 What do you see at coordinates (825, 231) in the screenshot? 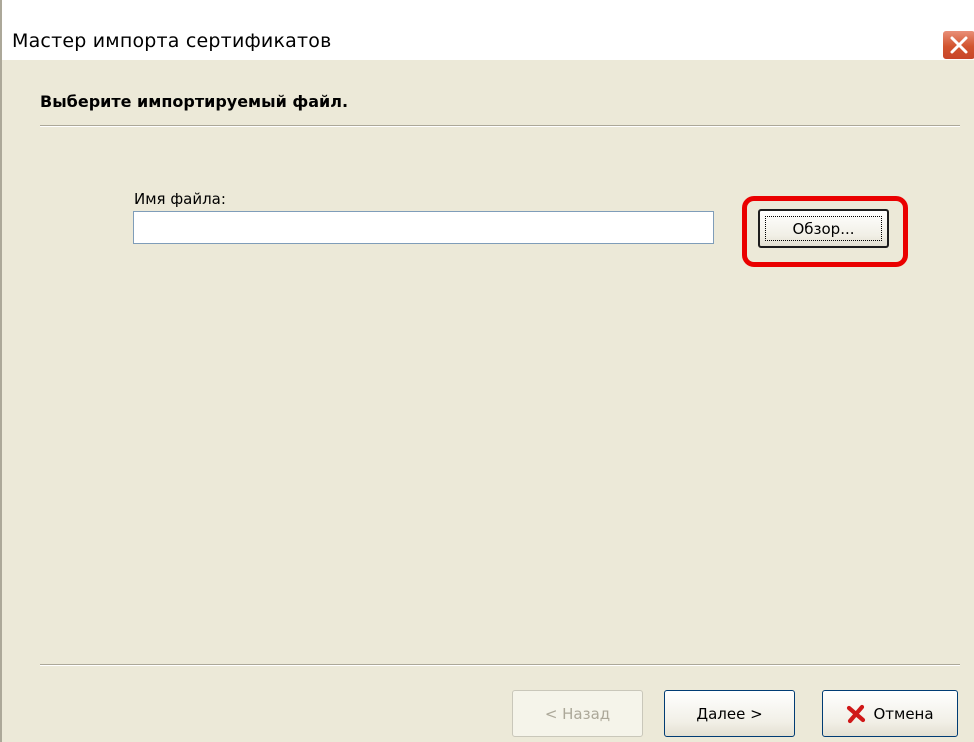
I see `highlight-annotation` at bounding box center [825, 231].